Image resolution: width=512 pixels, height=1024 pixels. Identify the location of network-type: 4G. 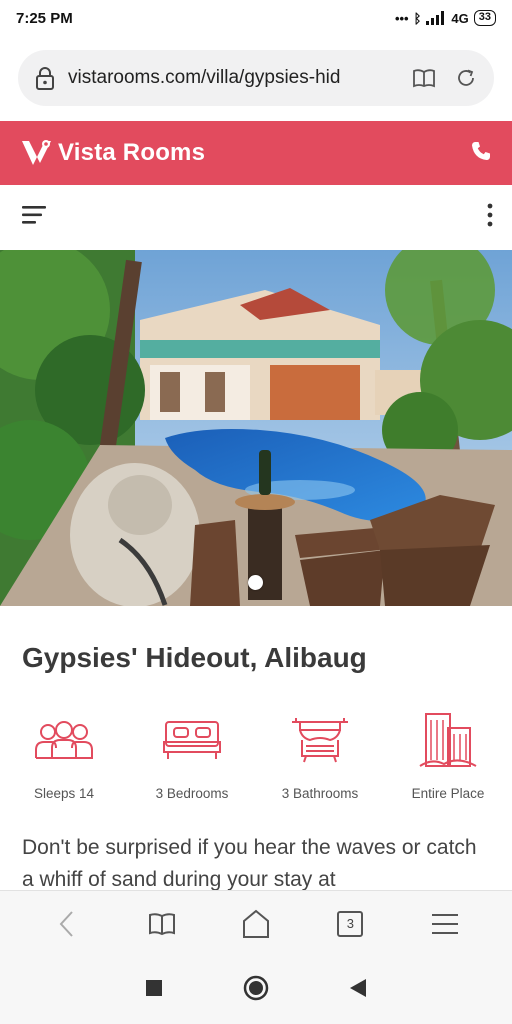
(460, 18).